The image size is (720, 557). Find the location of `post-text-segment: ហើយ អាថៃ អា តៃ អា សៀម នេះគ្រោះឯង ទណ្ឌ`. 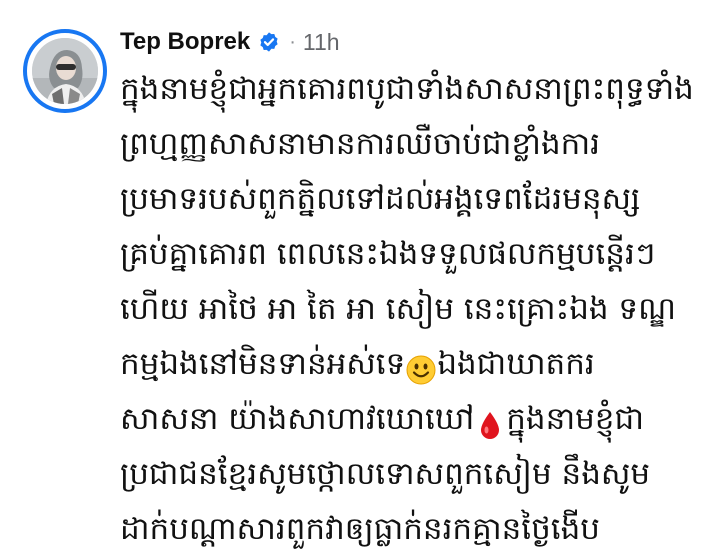

post-text-segment: ហើយ អាថៃ អា តៃ អា សៀម នេះគ្រោះឯង ទណ្ឌ is located at coordinates (398, 309).